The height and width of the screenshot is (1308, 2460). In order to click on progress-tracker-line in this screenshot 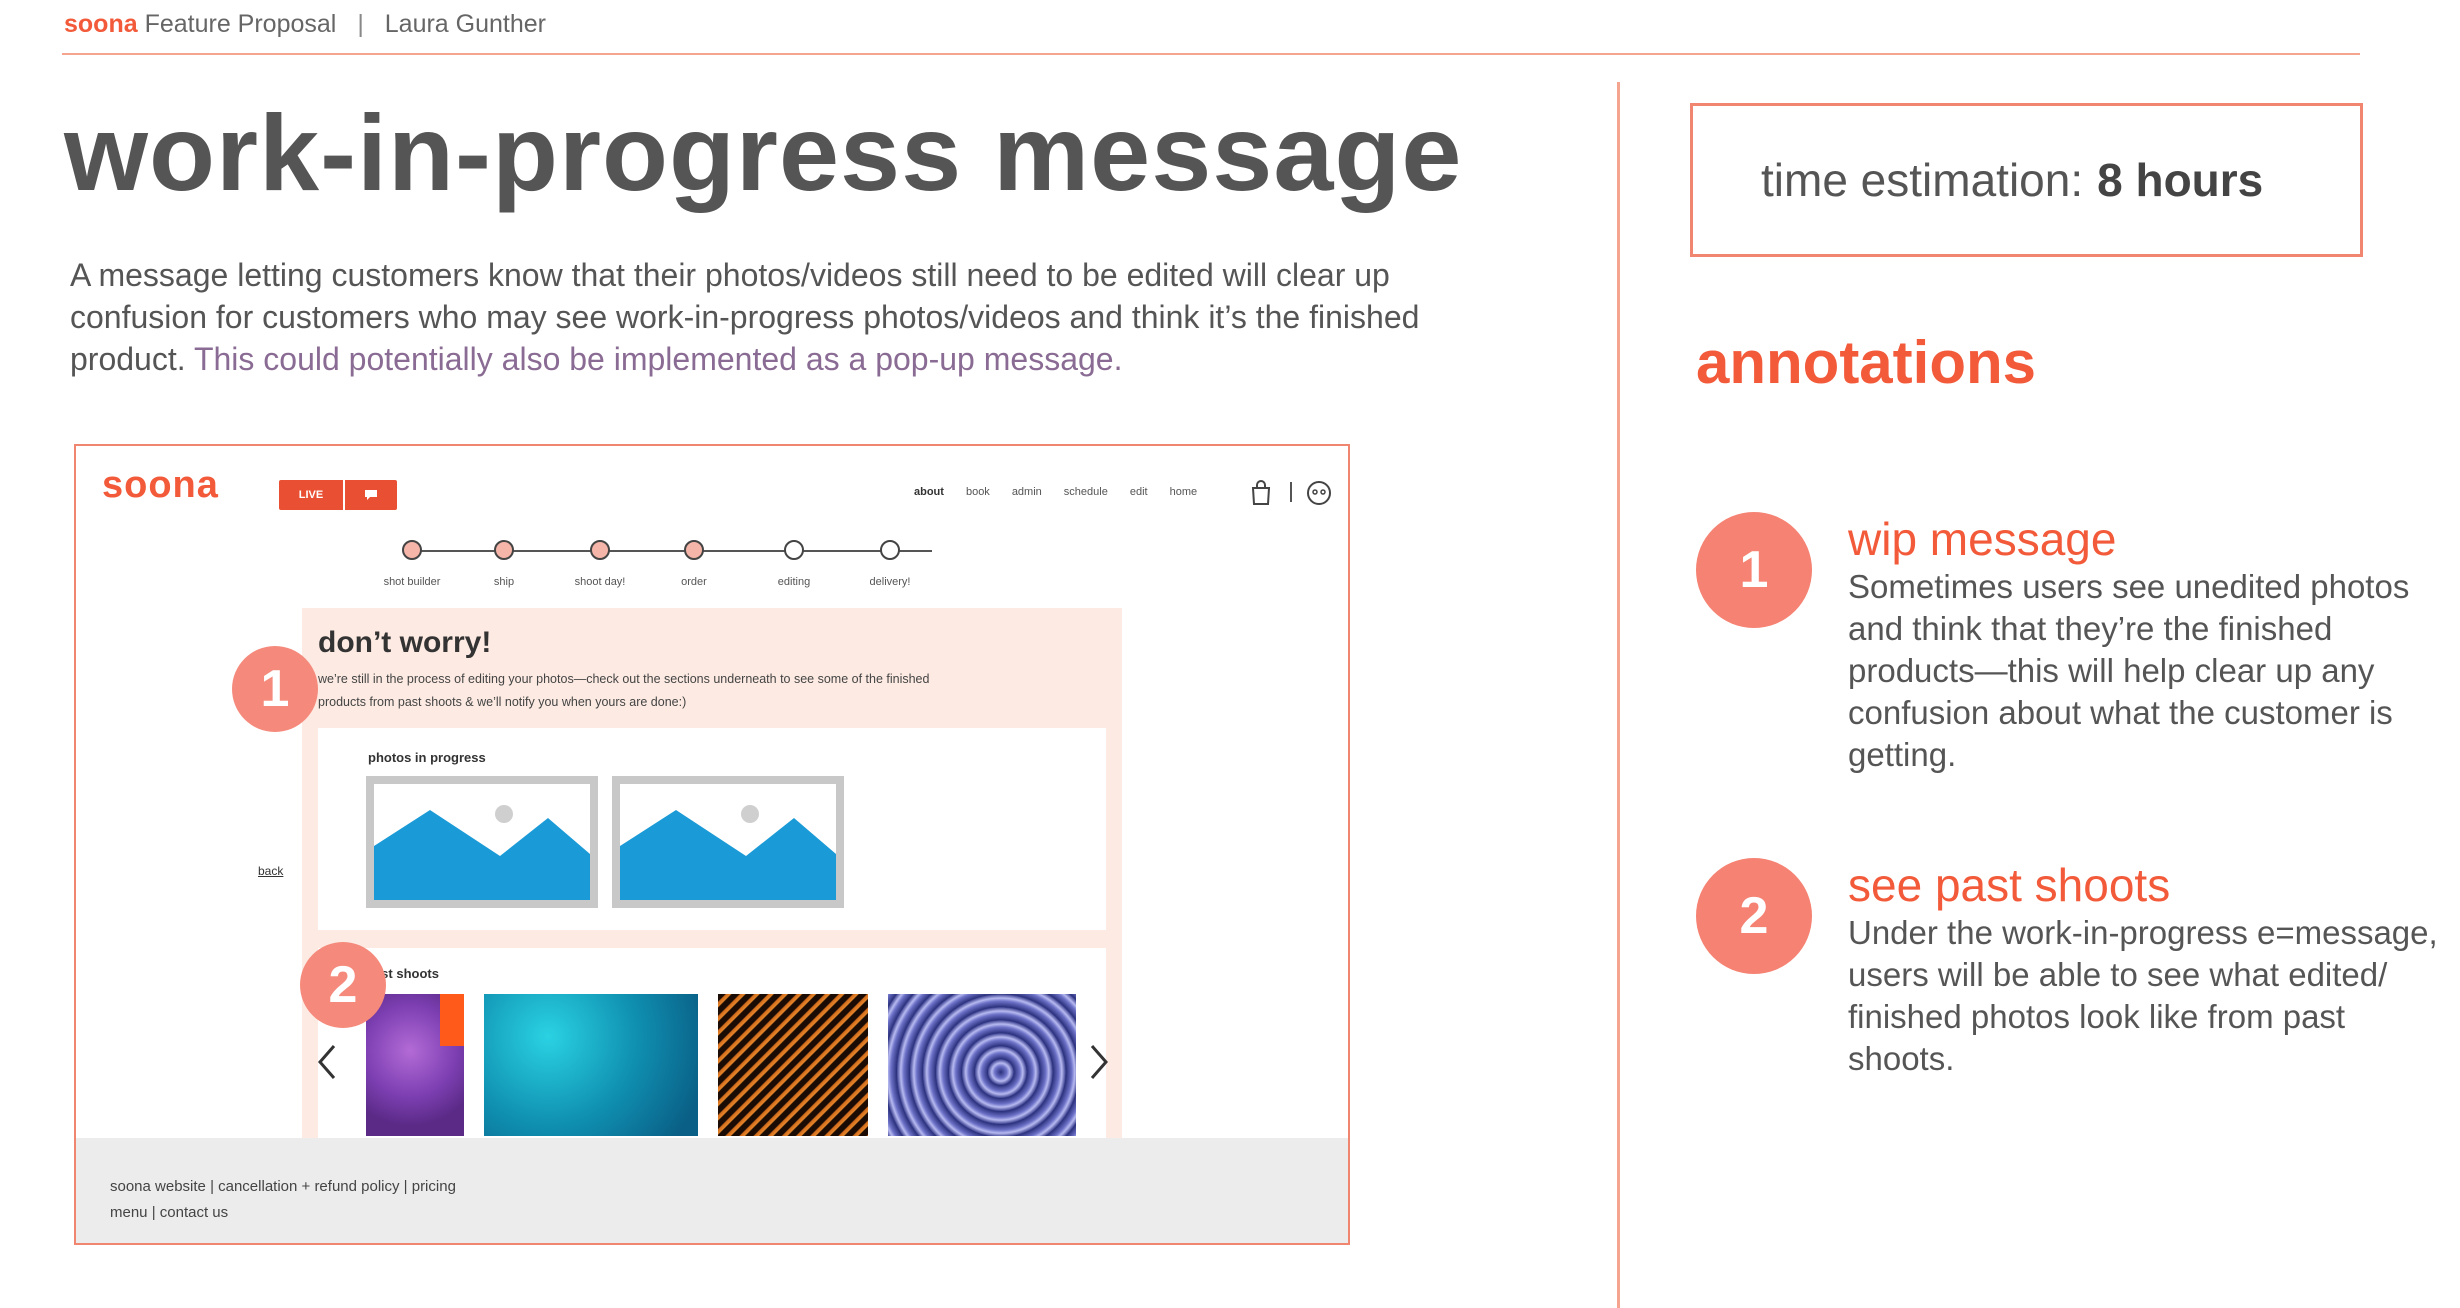, I will do `click(672, 551)`.